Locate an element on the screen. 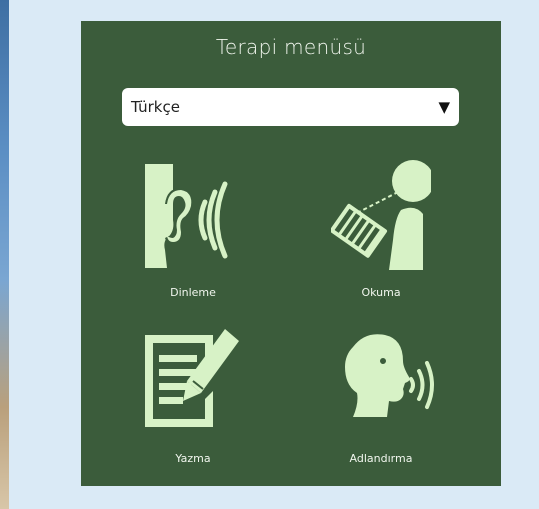  background-photo-edge is located at coordinates (4, 254).